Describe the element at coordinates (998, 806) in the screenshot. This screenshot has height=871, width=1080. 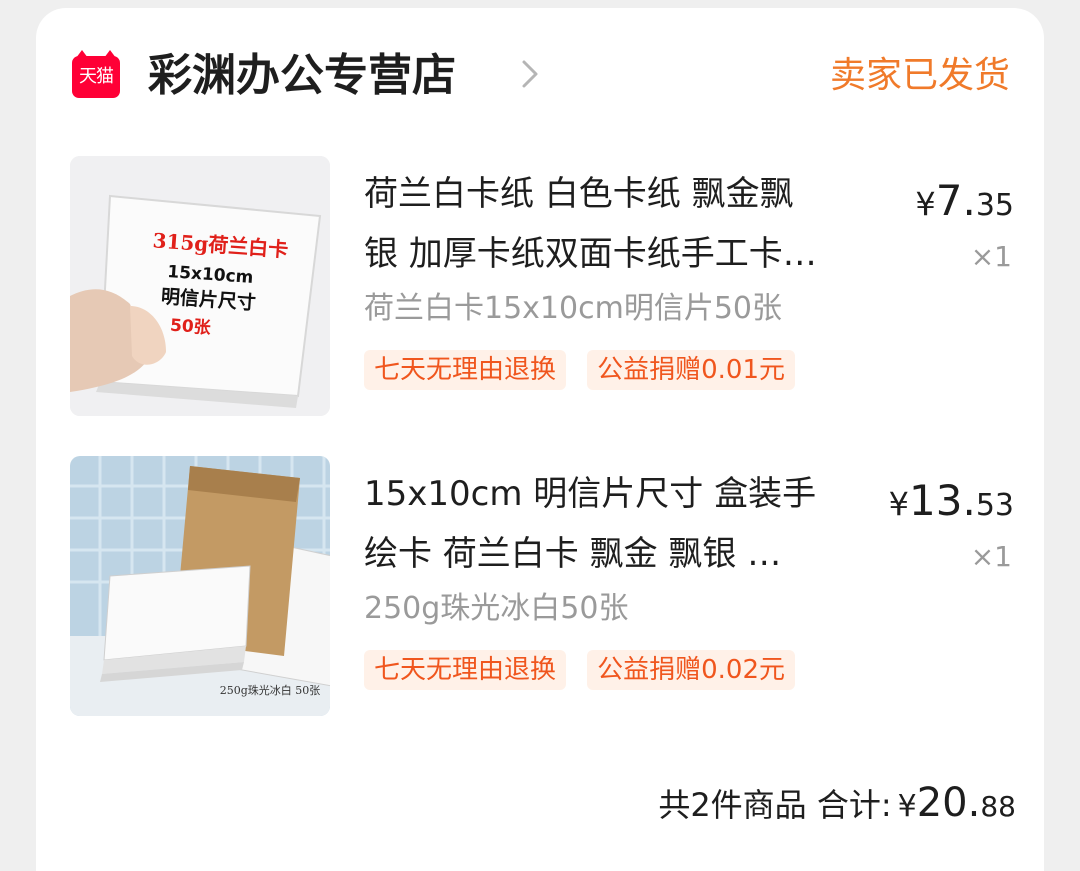
I see `total-decimal: 88` at that location.